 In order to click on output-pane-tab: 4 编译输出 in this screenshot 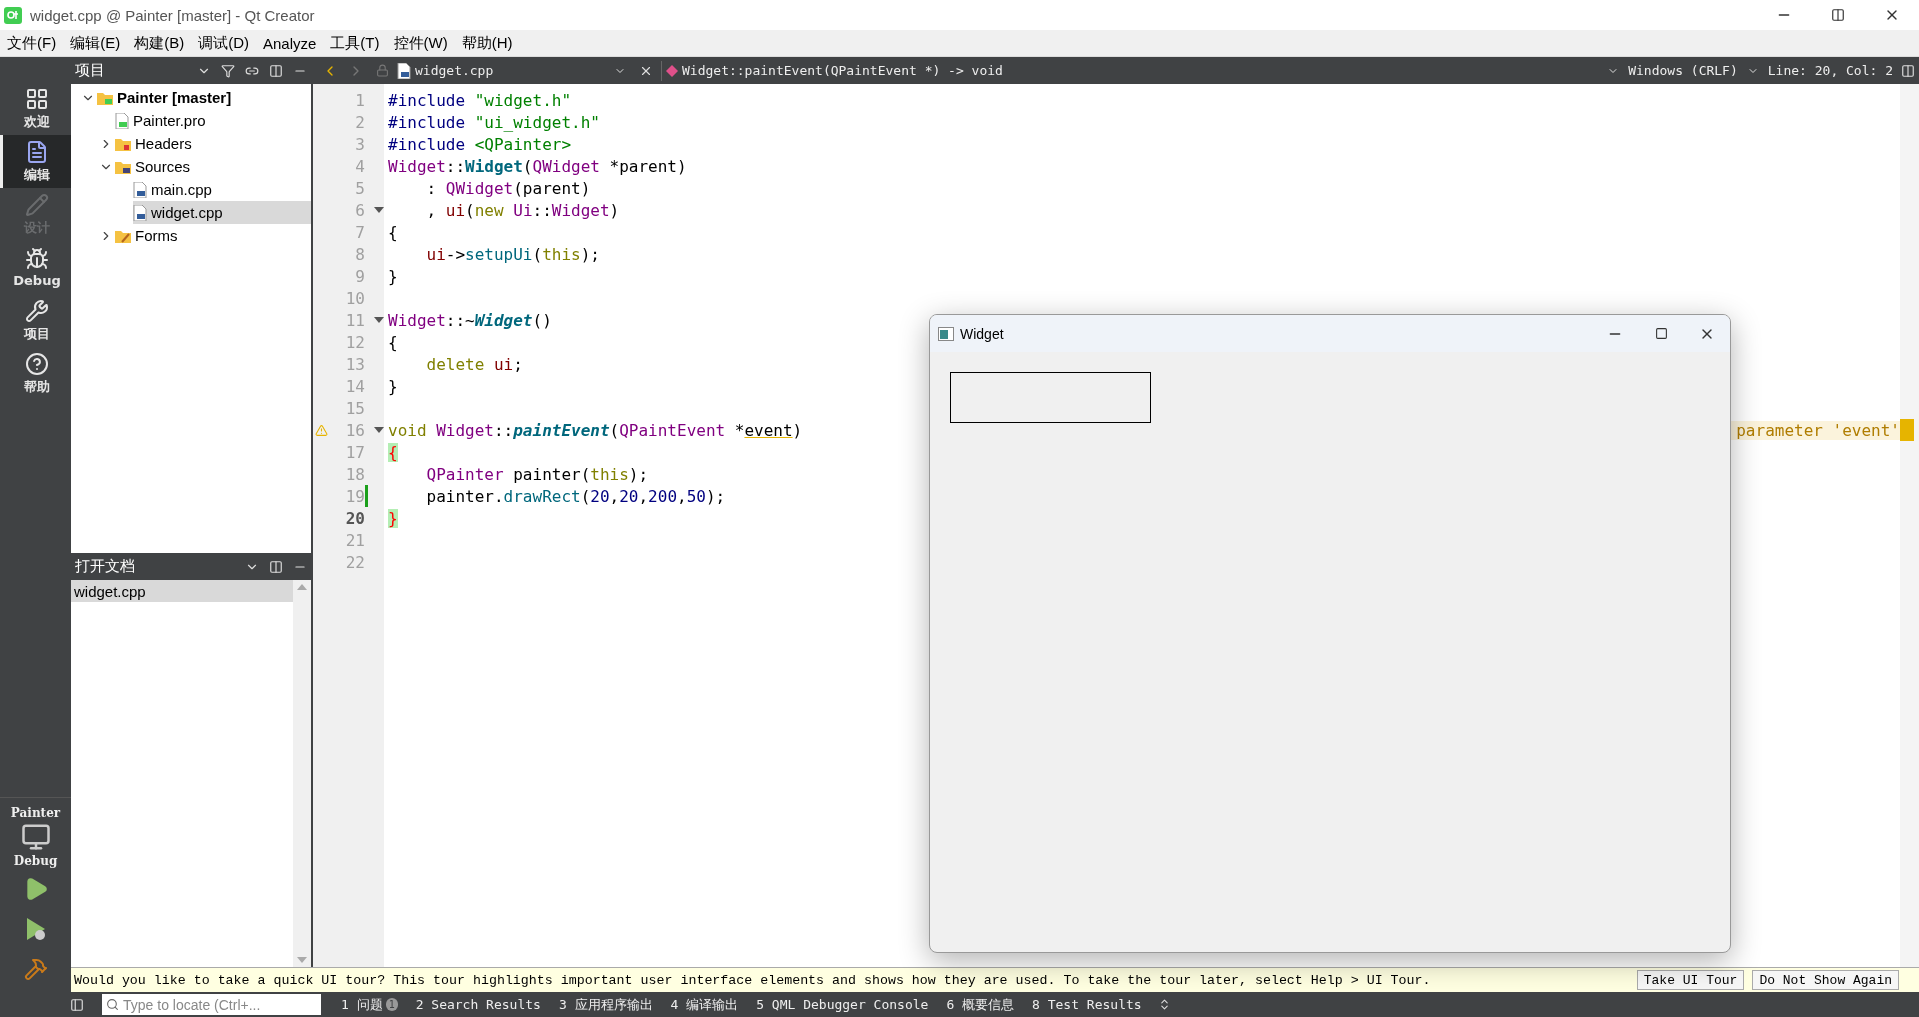, I will do `click(704, 1004)`.